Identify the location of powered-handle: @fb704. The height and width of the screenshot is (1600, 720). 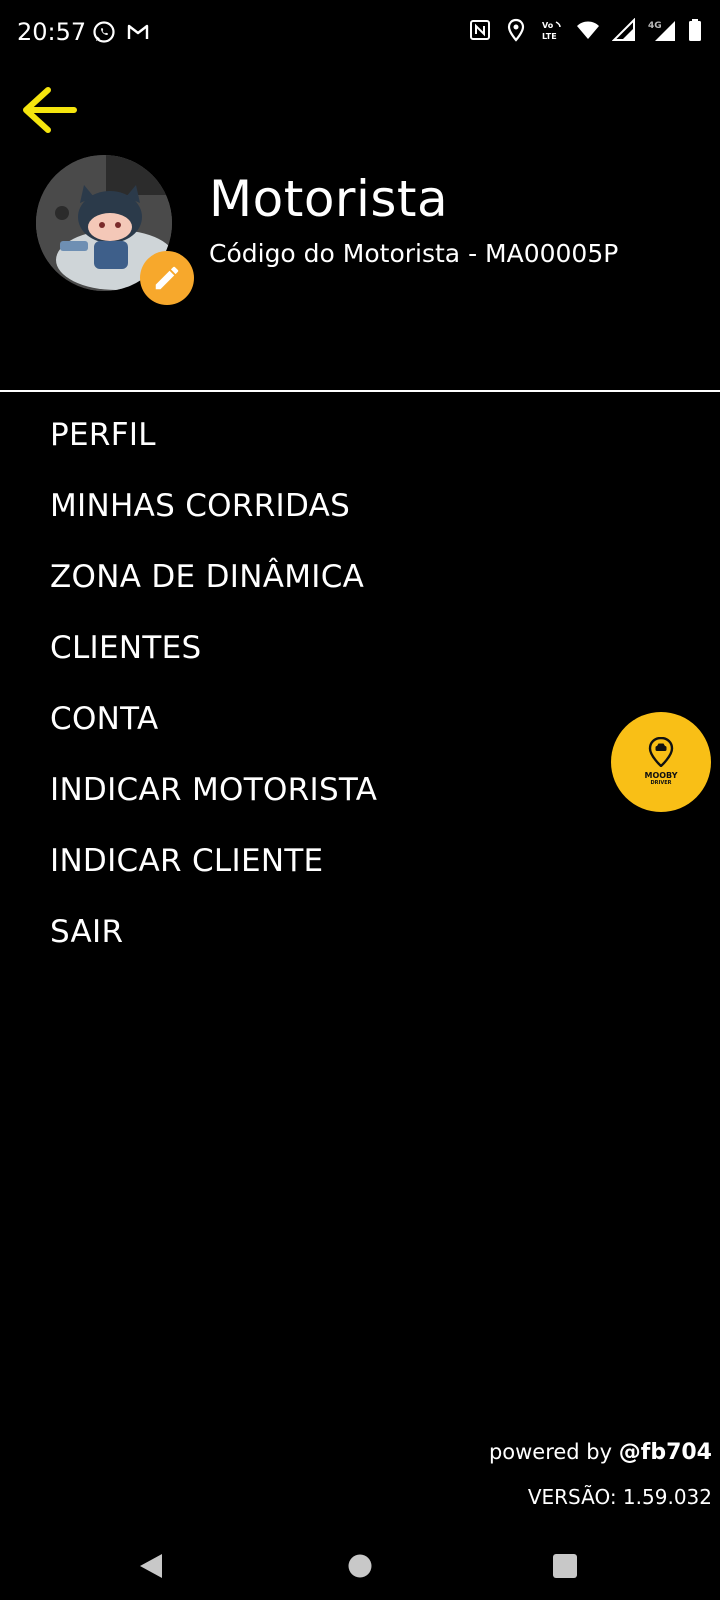
(665, 1452).